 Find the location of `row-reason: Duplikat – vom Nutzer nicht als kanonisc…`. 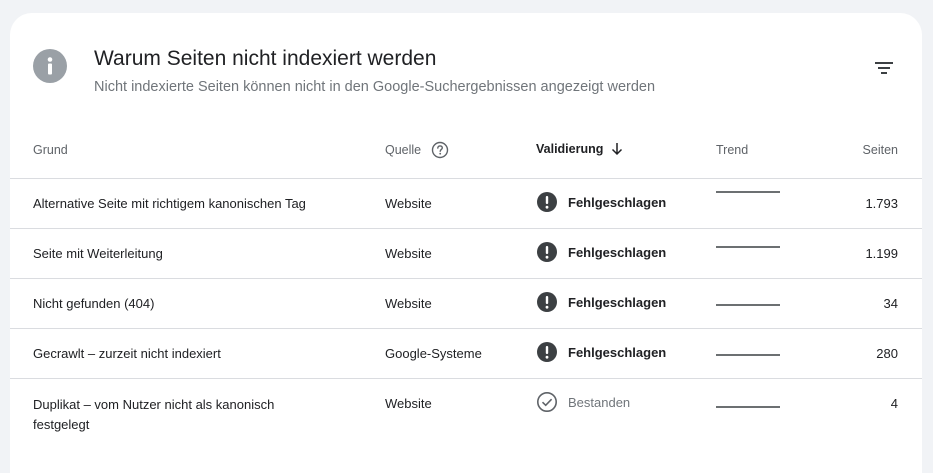

row-reason: Duplikat – vom Nutzer nicht als kanonisc… is located at coordinates (154, 414).